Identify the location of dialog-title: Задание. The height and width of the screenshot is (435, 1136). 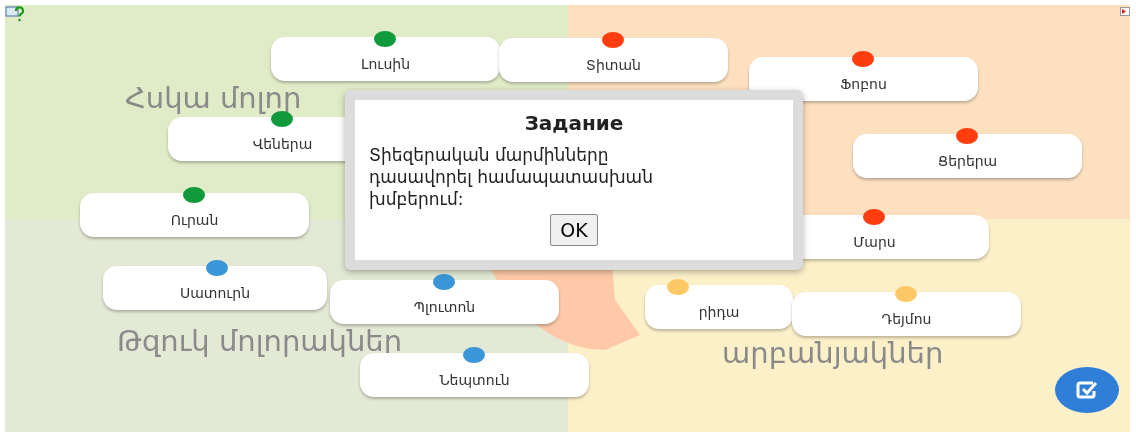
(574, 123).